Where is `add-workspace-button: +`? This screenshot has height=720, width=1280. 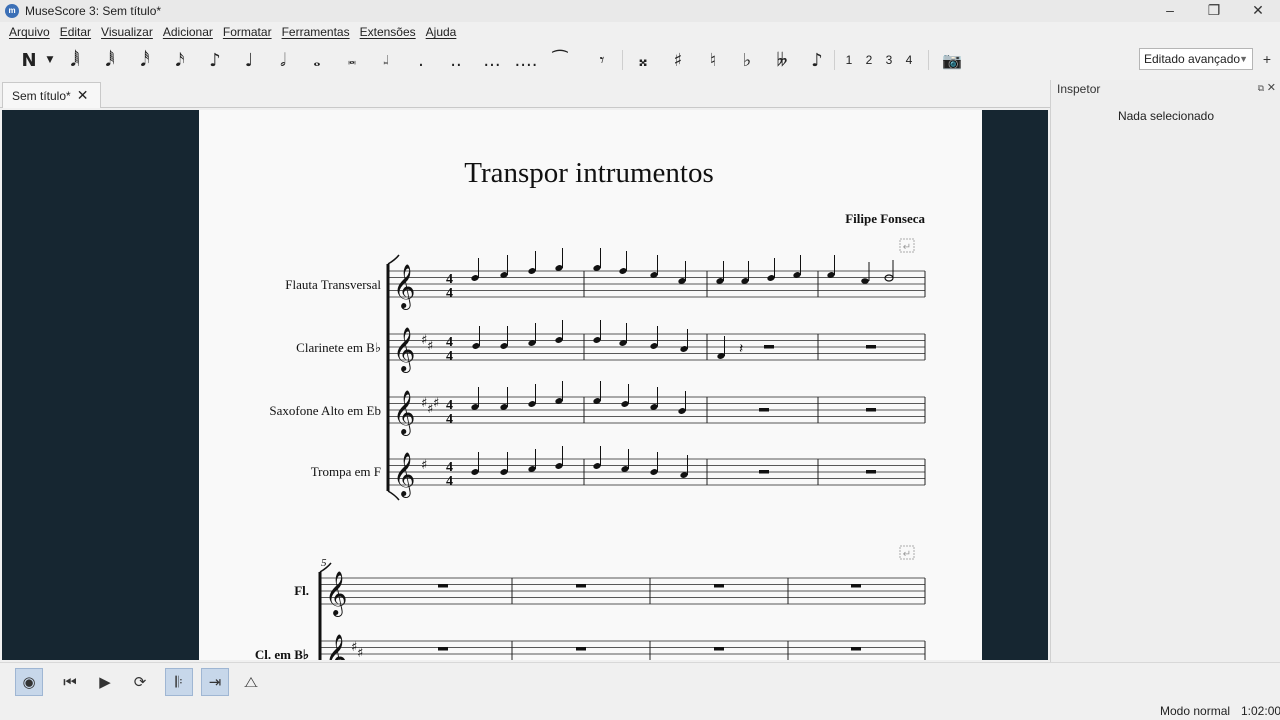
add-workspace-button: + is located at coordinates (1267, 59).